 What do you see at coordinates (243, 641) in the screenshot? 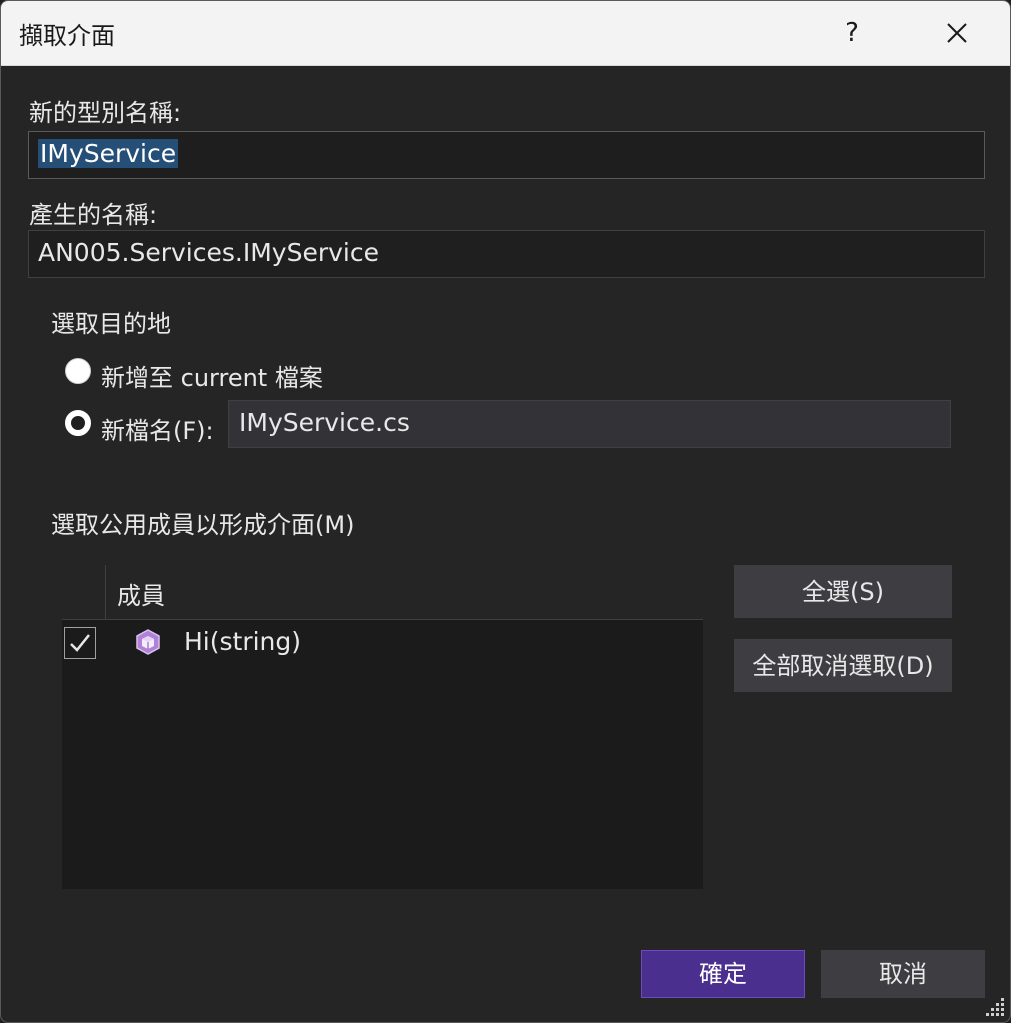
I see `member-name: Hi(string)` at bounding box center [243, 641].